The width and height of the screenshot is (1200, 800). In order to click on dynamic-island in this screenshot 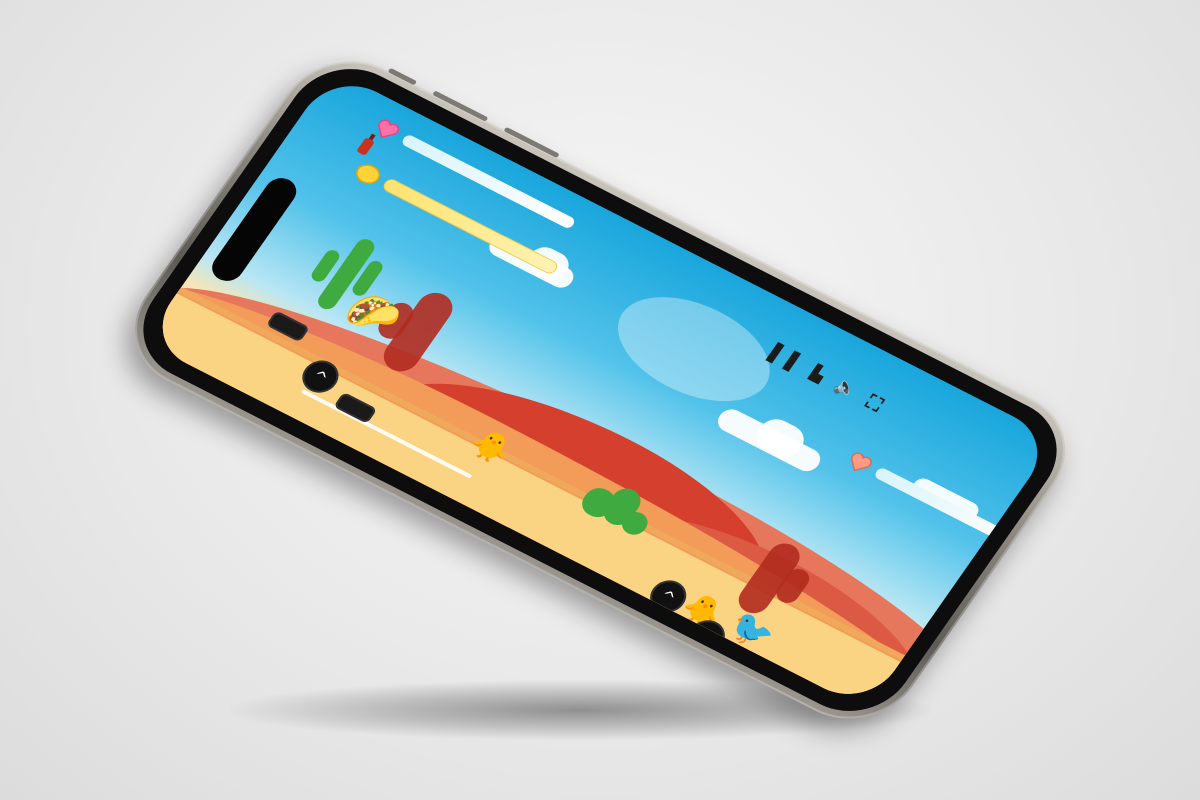, I will do `click(254, 229)`.